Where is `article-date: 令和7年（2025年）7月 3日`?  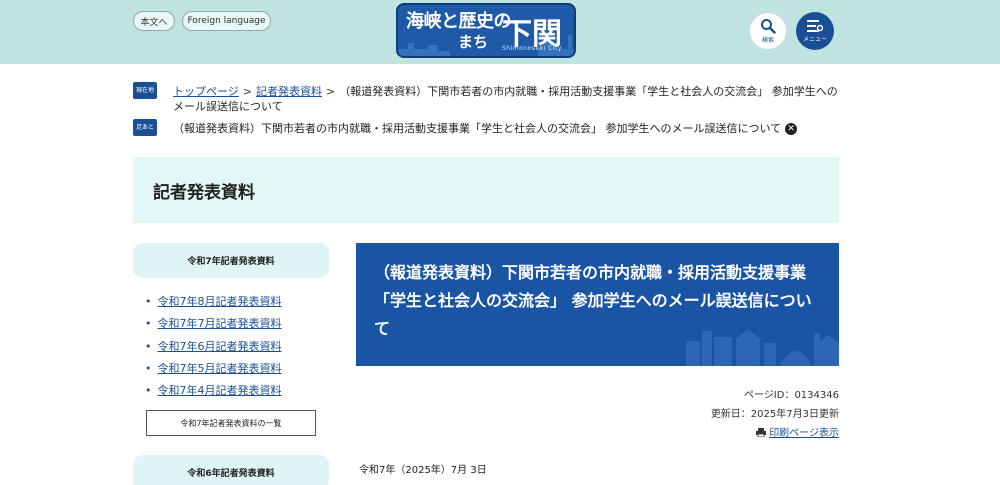 article-date: 令和7年（2025年）7月 3日 is located at coordinates (423, 470).